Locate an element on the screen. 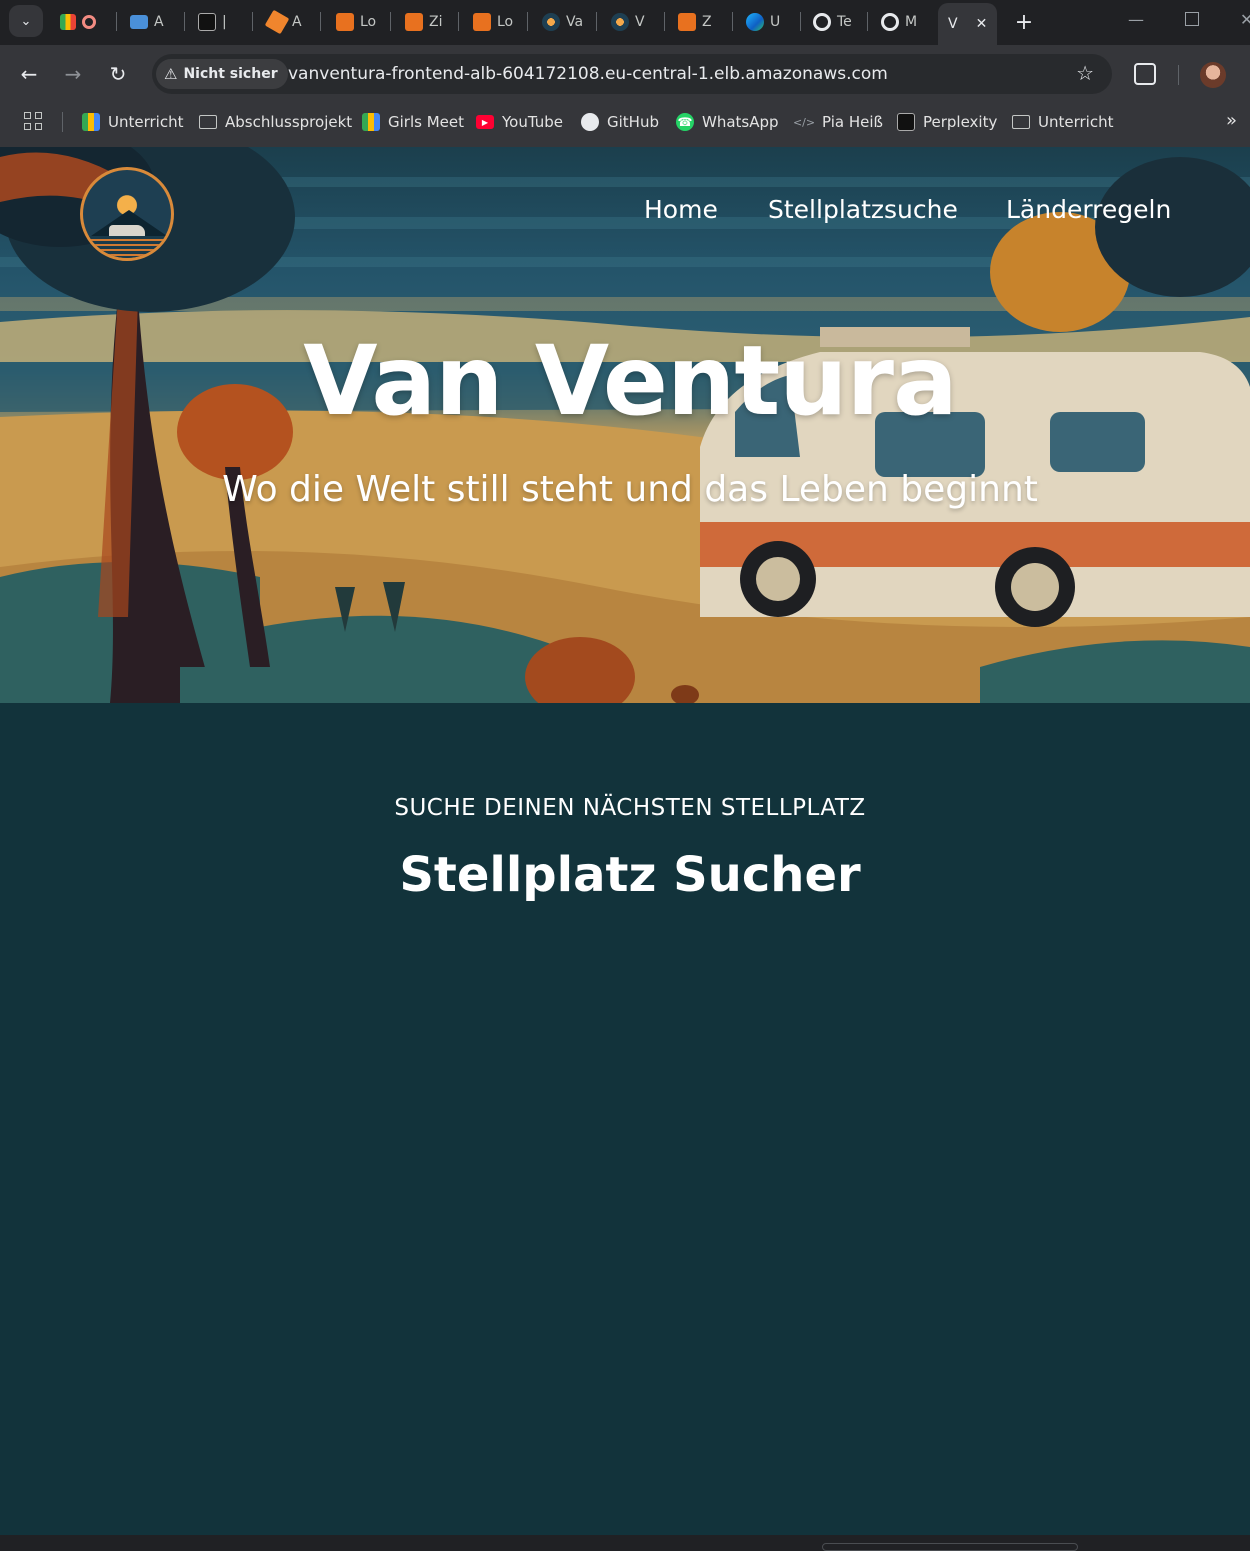 The image size is (1250, 1551). bookmark-unterricht-folder: Unterricht is located at coordinates (1062, 122).